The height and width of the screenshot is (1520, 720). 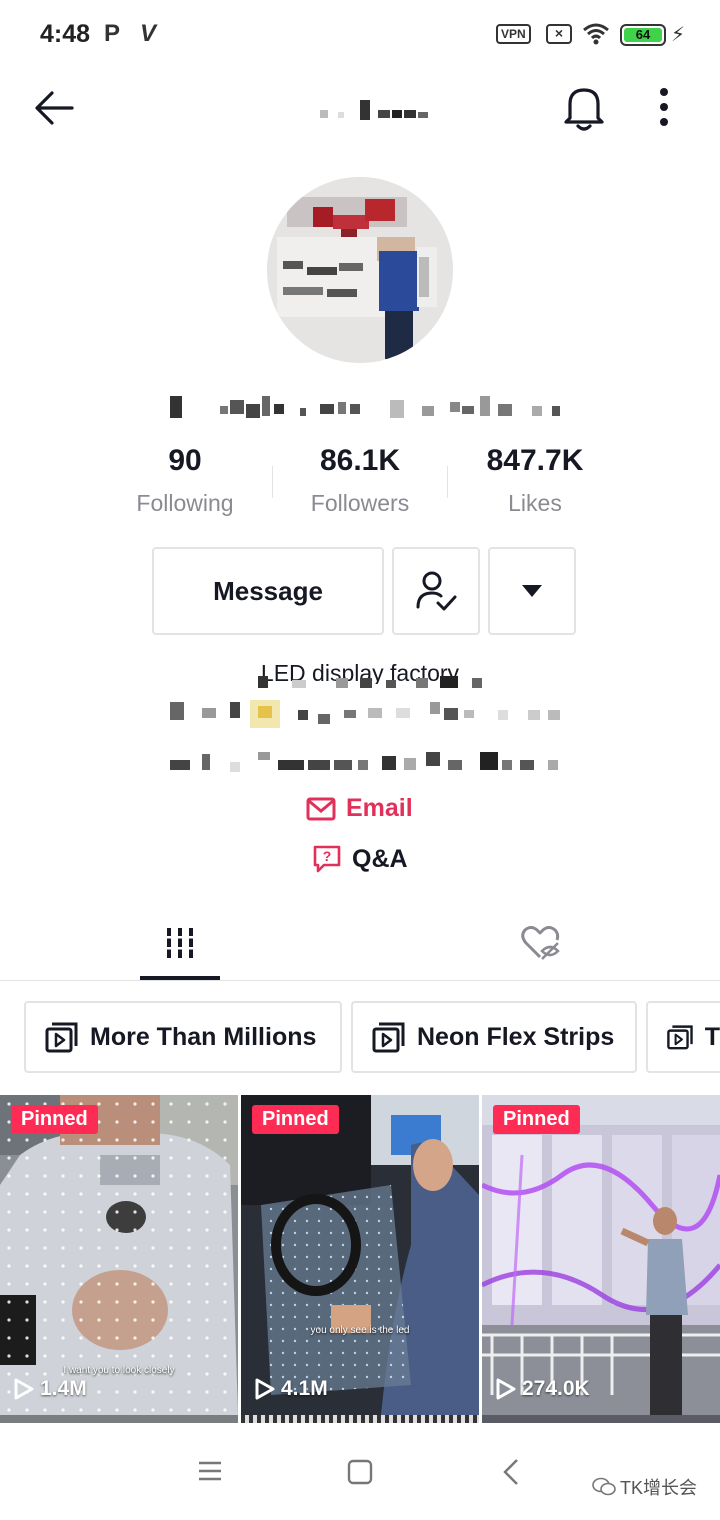 I want to click on following-status-button, so click(x=436, y=591).